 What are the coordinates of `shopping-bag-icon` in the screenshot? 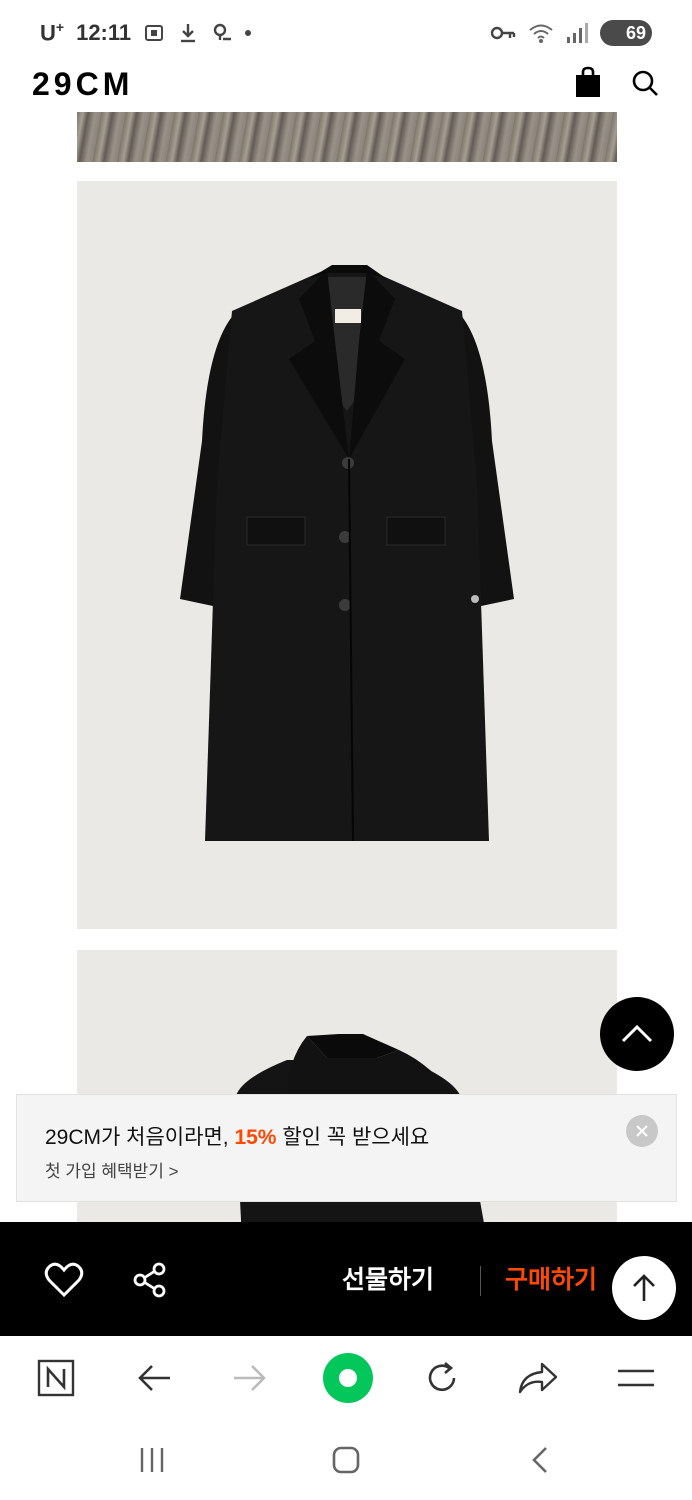 It's located at (588, 82).